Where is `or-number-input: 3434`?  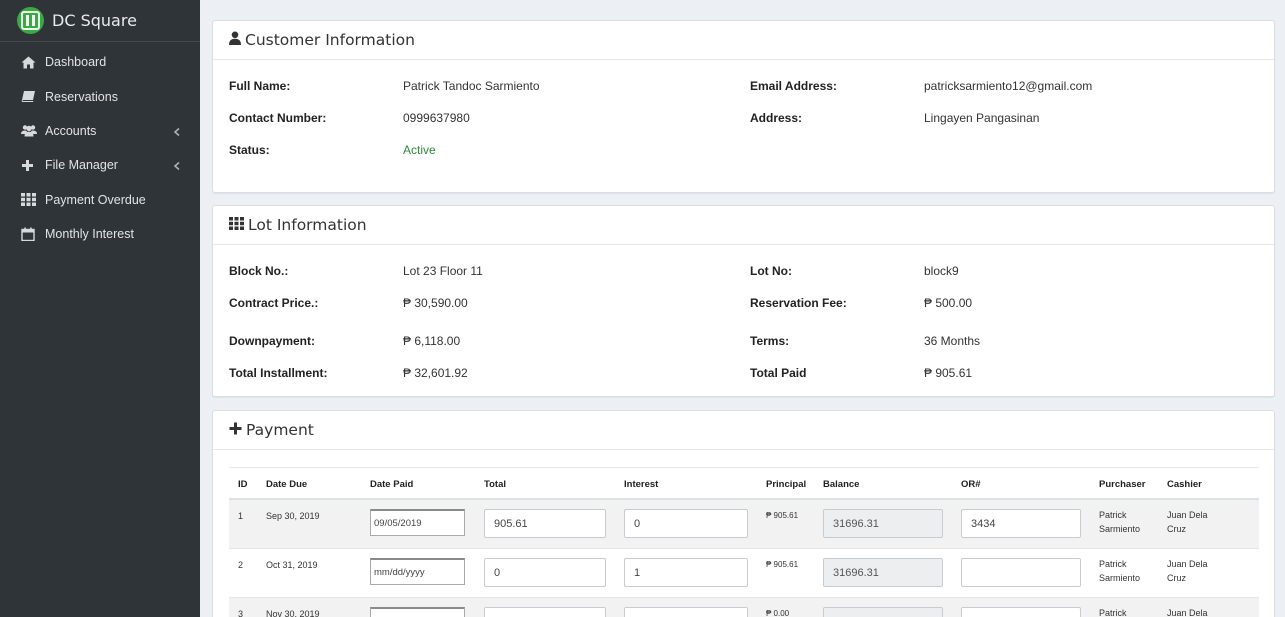
or-number-input: 3434 is located at coordinates (1021, 523).